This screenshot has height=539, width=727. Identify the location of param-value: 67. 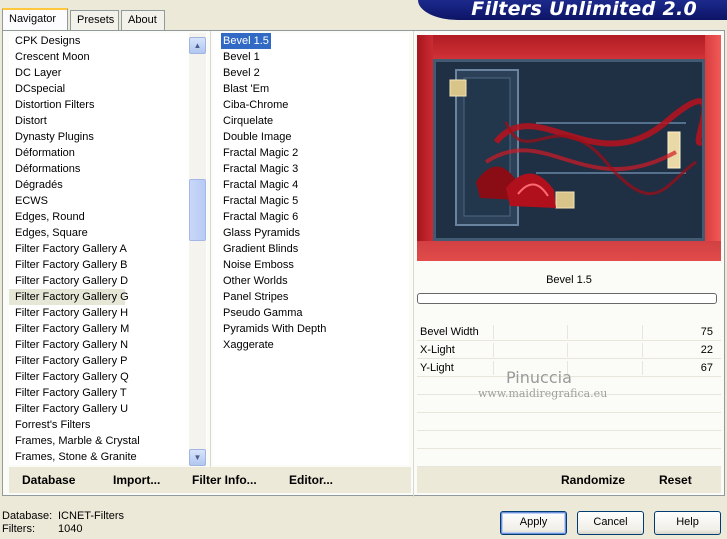
(706, 368).